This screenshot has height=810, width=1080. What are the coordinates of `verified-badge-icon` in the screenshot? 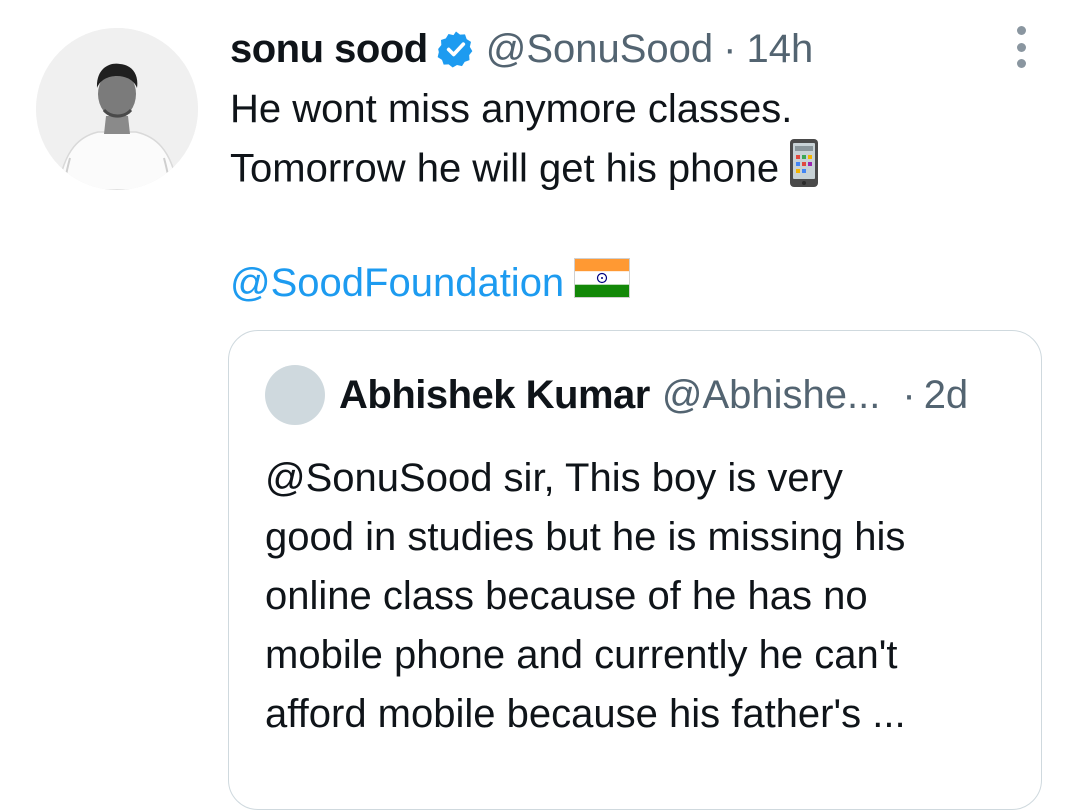 It's located at (456, 49).